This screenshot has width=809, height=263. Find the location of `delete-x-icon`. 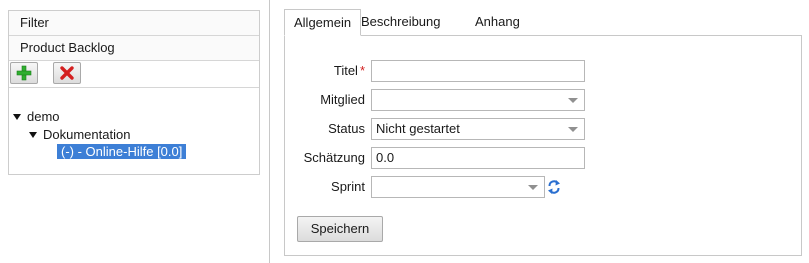

delete-x-icon is located at coordinates (67, 73).